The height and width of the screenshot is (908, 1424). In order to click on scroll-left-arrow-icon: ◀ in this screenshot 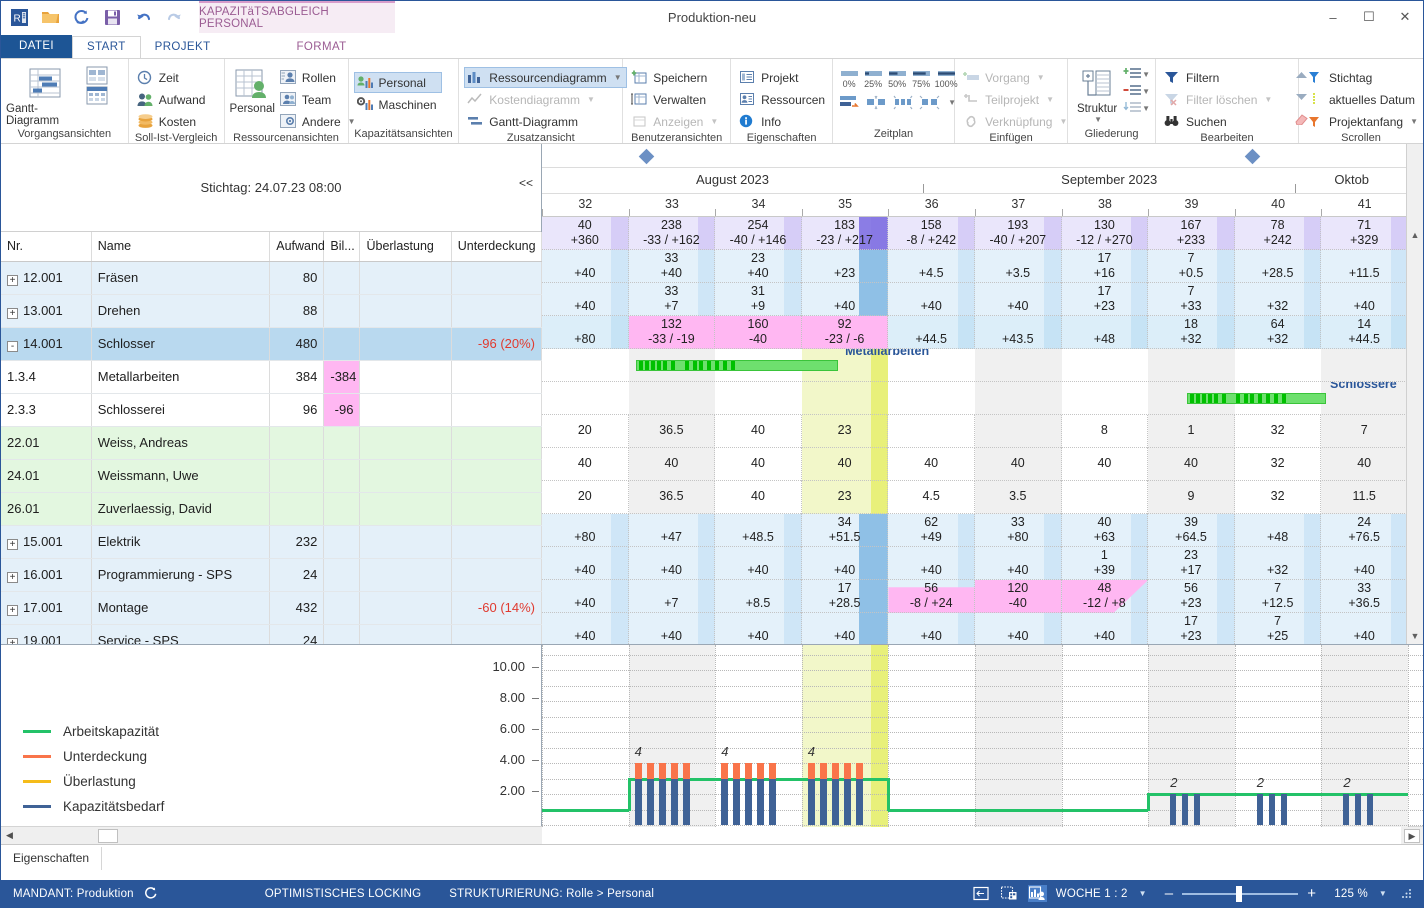, I will do `click(9, 835)`.